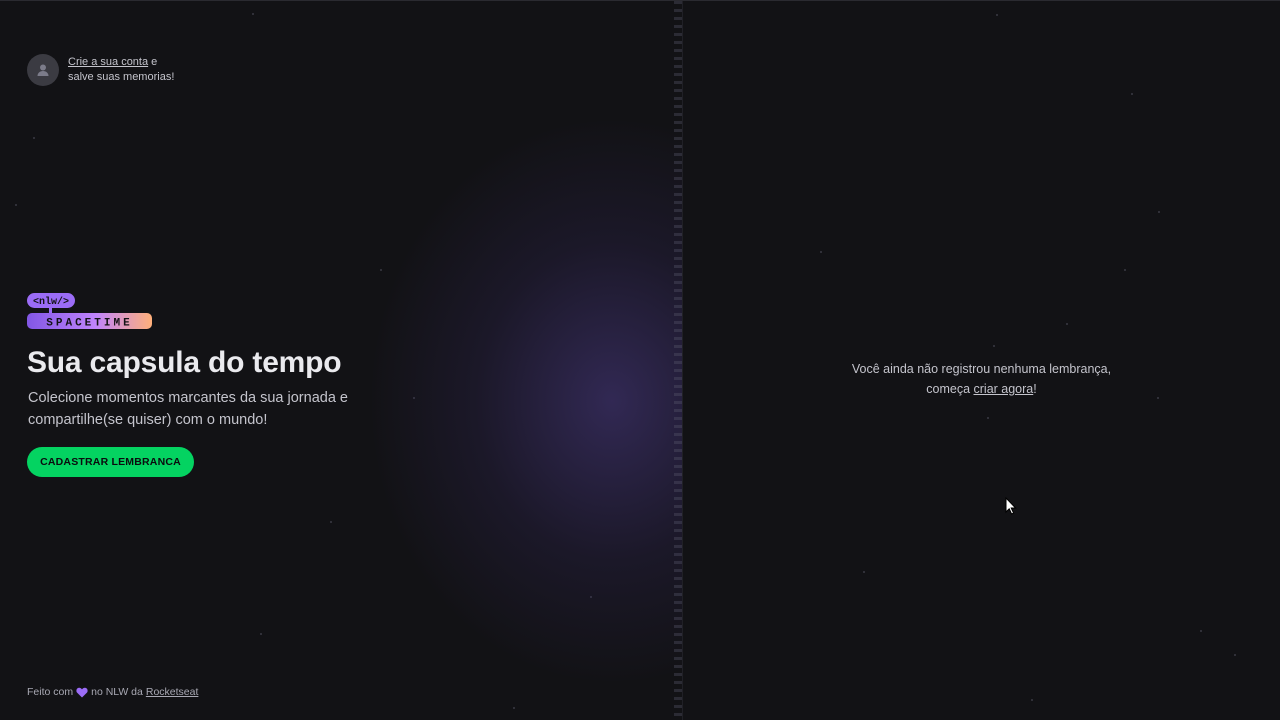  I want to click on footer: Feito com no NLW da Rocketseat, so click(112, 692).